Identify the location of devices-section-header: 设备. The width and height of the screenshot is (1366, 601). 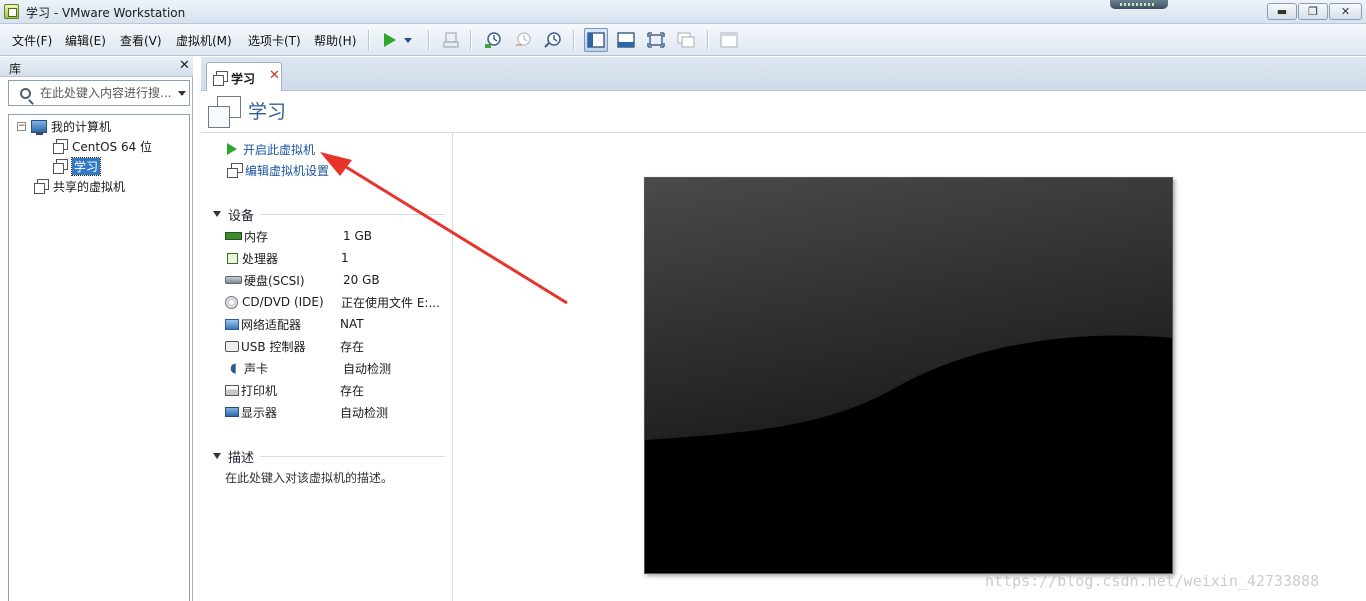
(329, 214).